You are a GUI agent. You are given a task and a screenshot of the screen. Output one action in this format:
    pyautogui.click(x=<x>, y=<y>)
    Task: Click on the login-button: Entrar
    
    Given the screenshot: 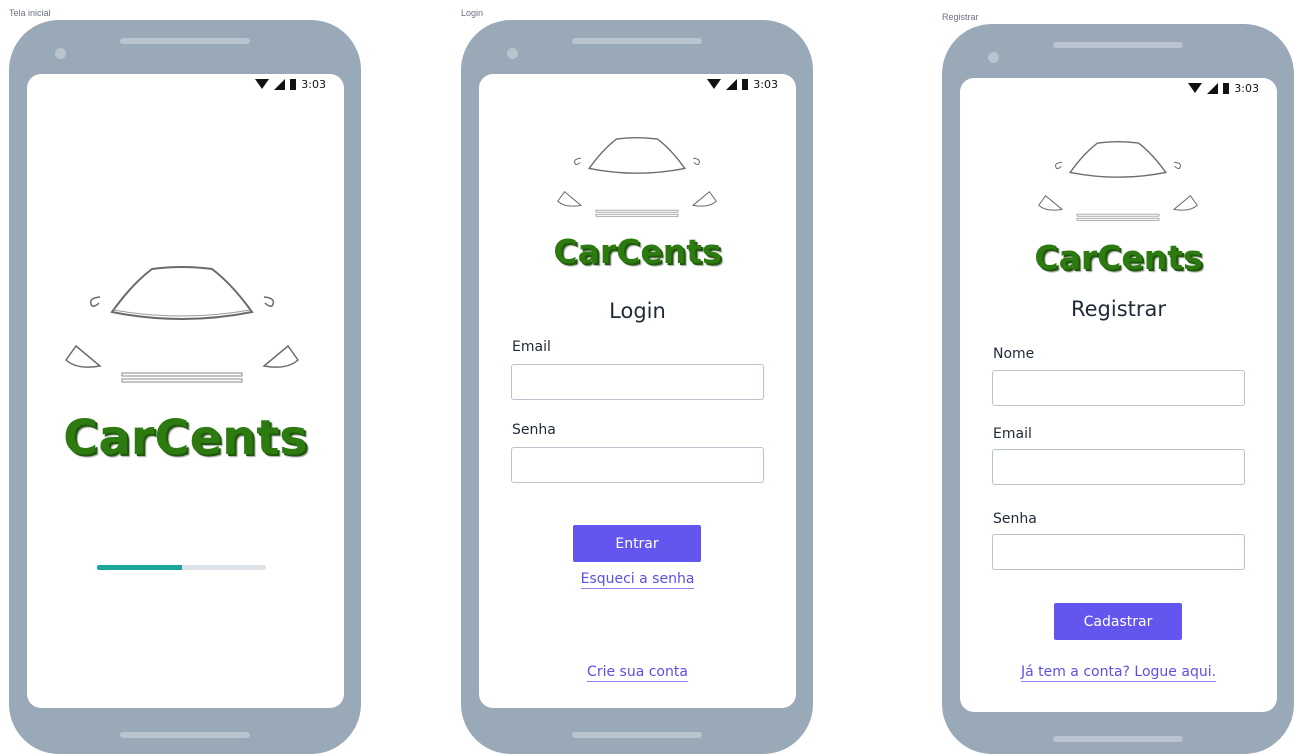 What is the action you would take?
    pyautogui.click(x=637, y=543)
    